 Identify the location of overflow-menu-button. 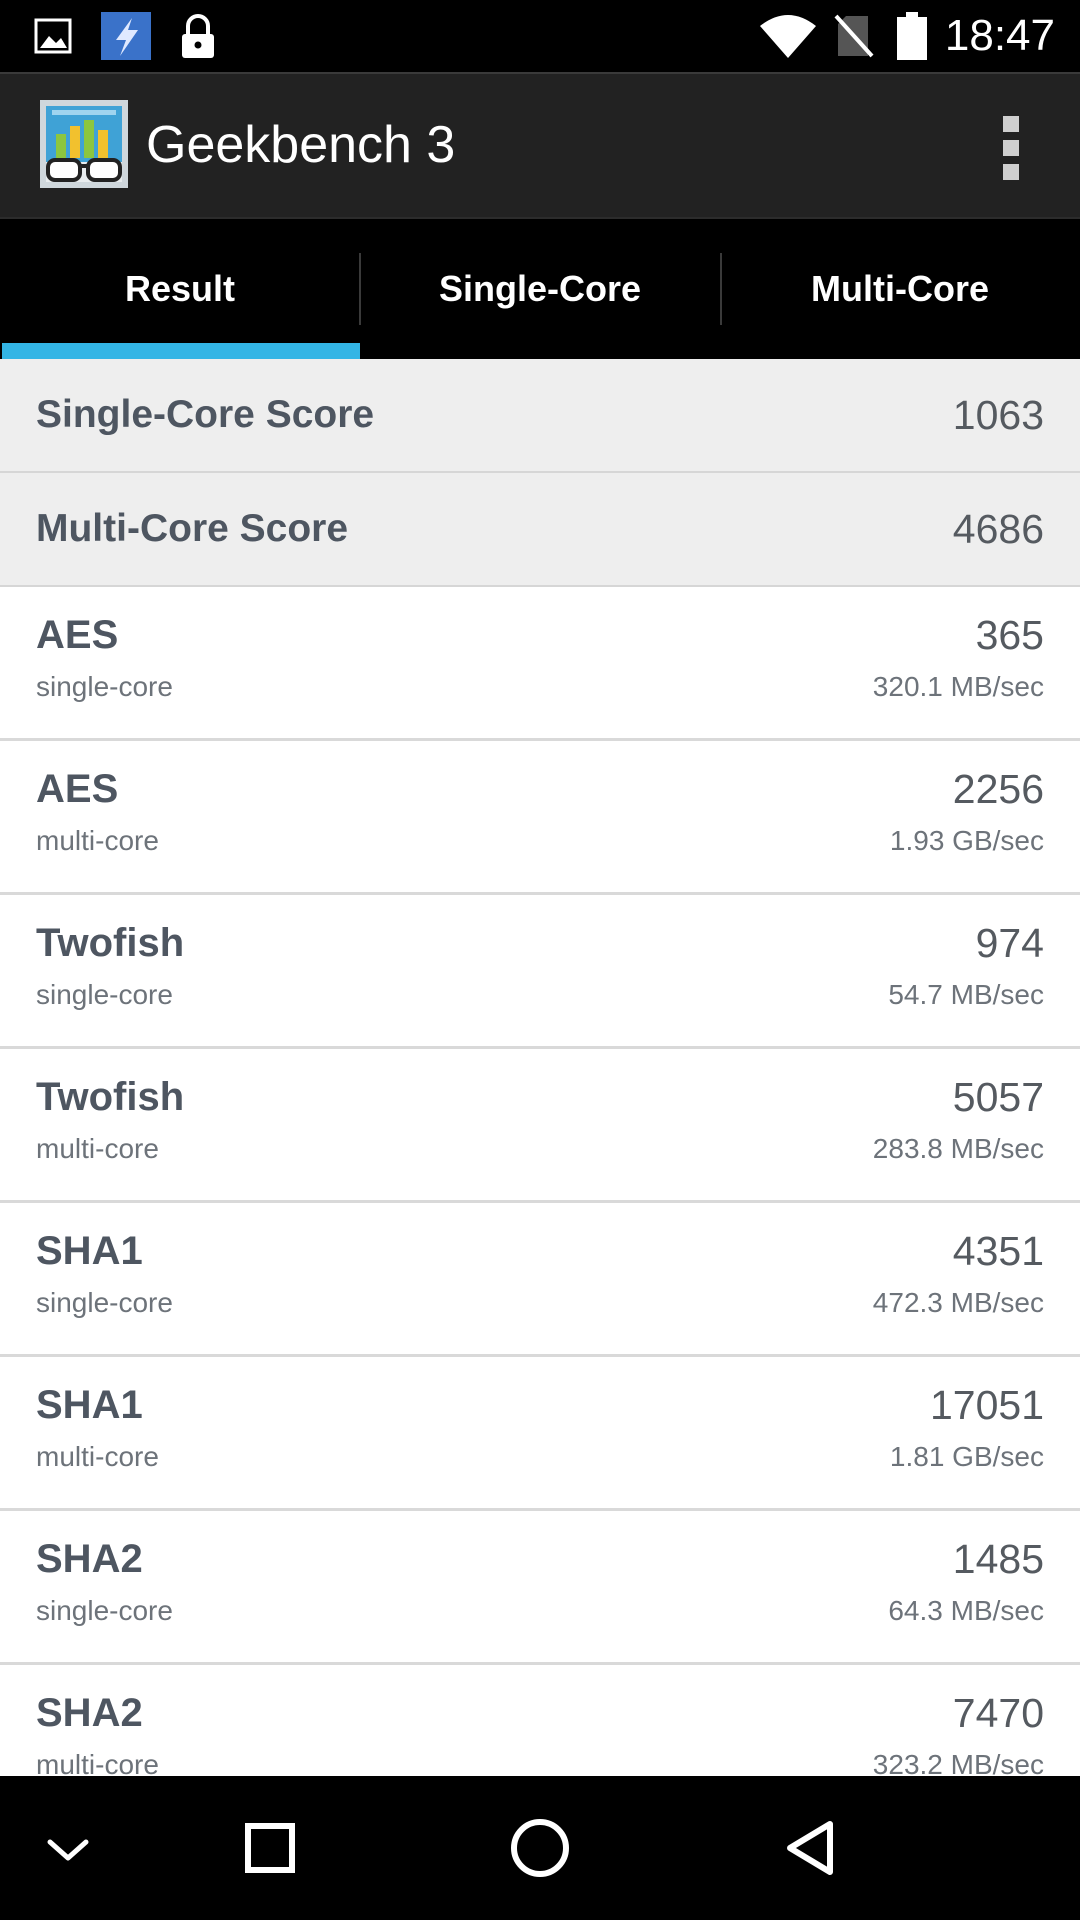
(1010, 146).